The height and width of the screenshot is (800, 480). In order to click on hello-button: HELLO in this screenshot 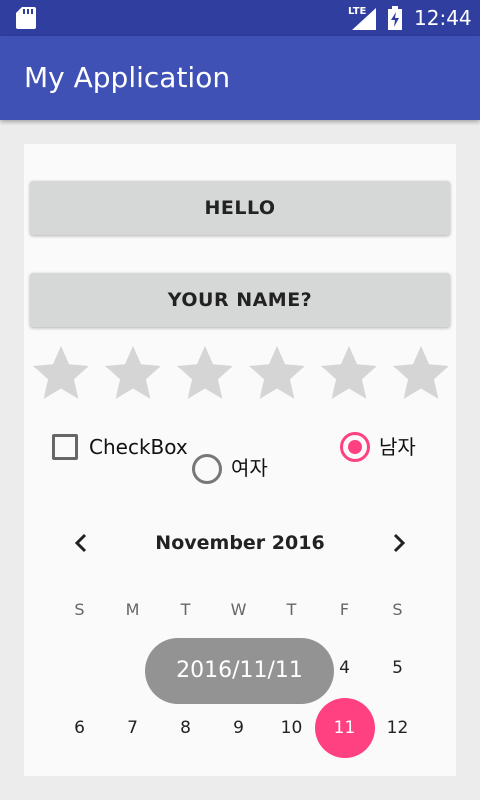, I will do `click(240, 208)`.